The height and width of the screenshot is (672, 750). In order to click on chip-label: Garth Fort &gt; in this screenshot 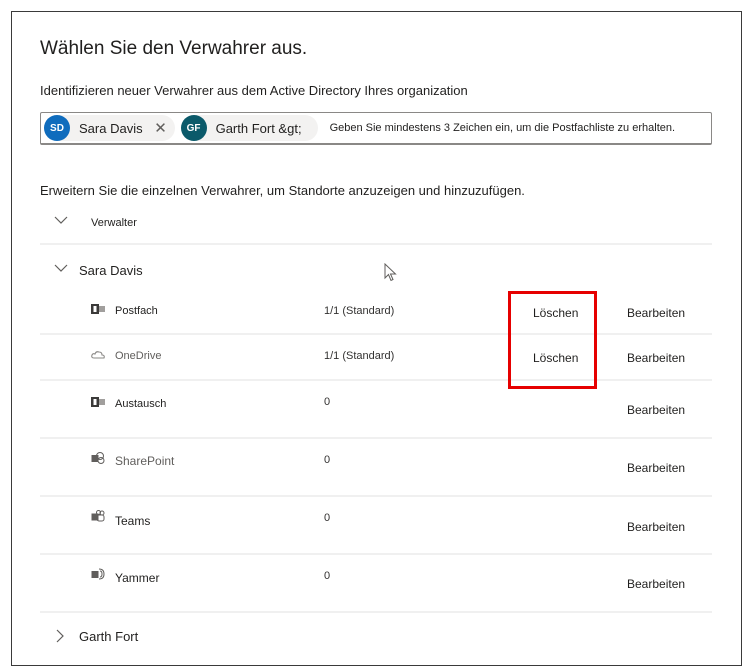, I will do `click(258, 128)`.